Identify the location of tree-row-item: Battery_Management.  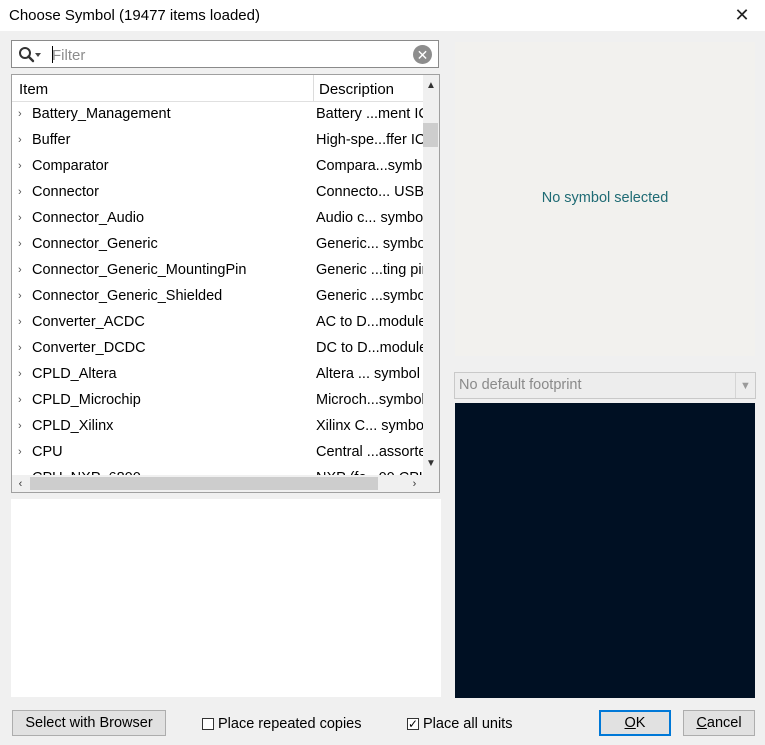
(101, 114).